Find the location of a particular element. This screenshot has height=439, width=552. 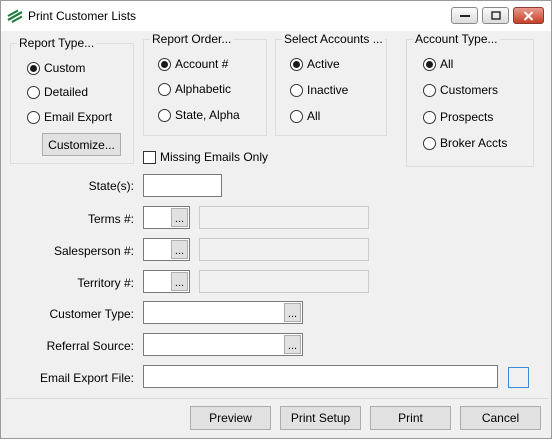

account-type-broker-accts: Broker Accts is located at coordinates (465, 143).